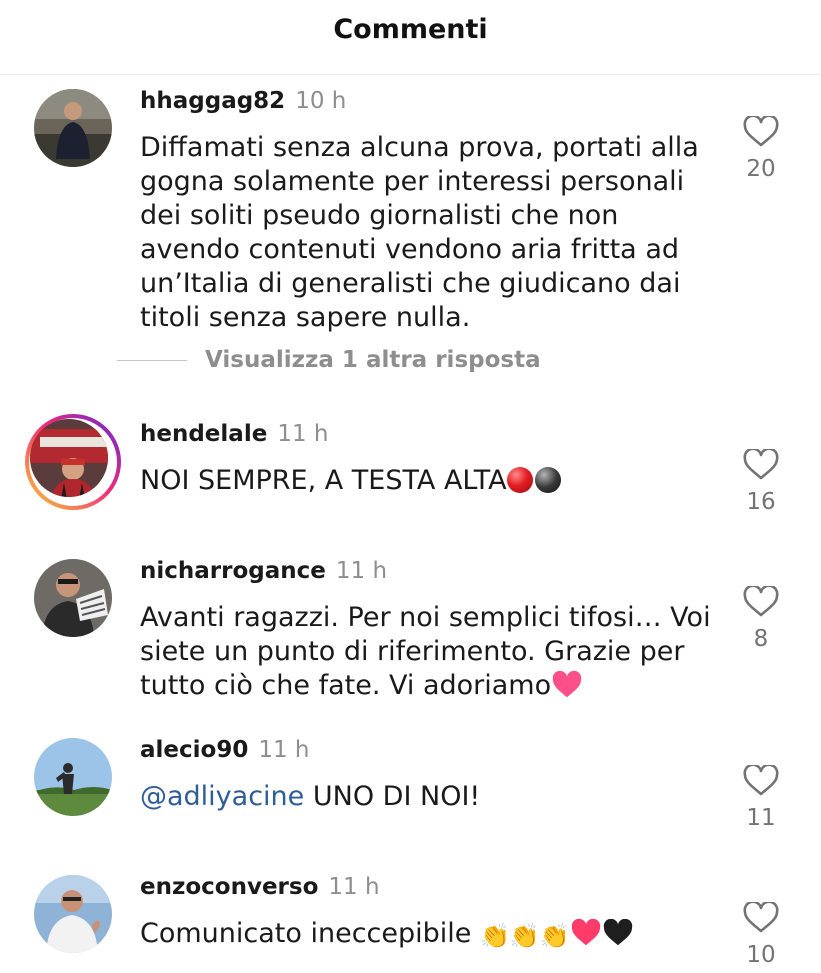  I want to click on comment-meta: nicharrogance 11 h, so click(263, 571).